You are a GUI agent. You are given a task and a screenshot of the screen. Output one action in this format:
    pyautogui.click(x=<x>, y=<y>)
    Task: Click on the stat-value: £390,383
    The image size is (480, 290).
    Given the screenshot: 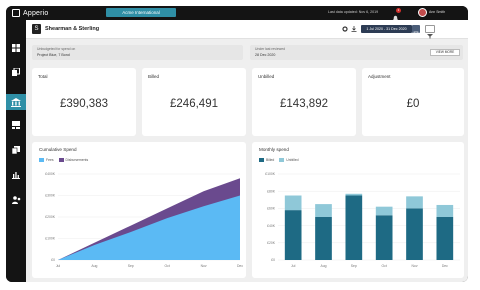 What is the action you would take?
    pyautogui.click(x=84, y=104)
    